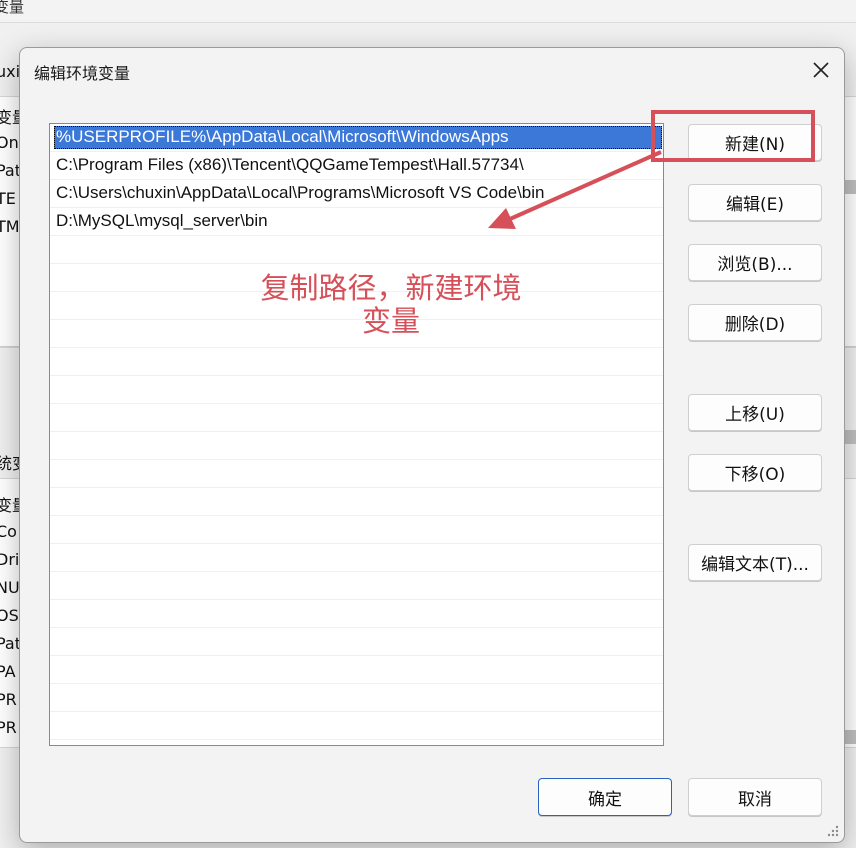 The height and width of the screenshot is (848, 856). I want to click on annotation-text: 复制路径，新建环境 变量, so click(391, 305).